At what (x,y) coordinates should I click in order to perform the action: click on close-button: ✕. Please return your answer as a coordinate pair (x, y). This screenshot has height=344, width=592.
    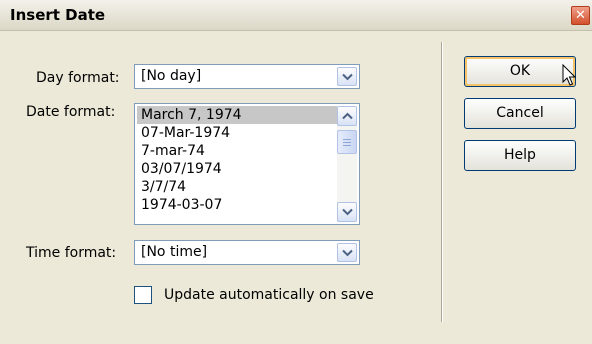
    Looking at the image, I should click on (580, 15).